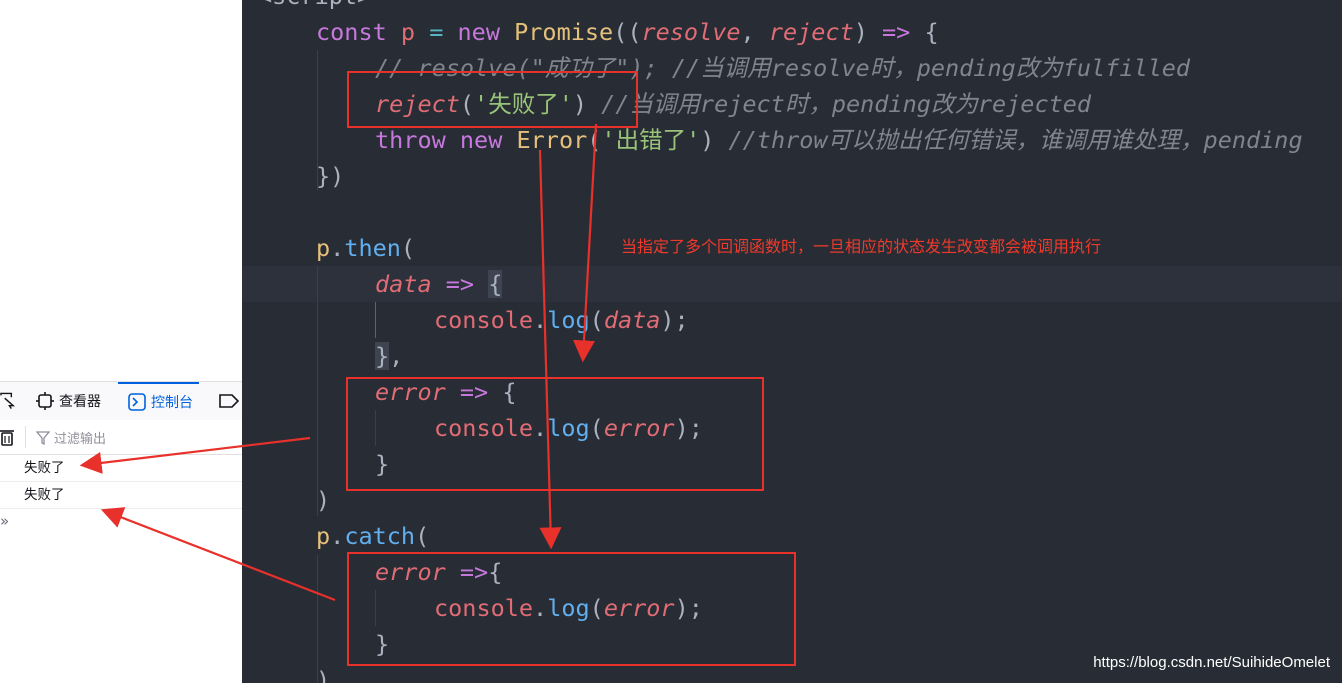 The height and width of the screenshot is (683, 1342). I want to click on arrow-to-catch, so click(550, 349).